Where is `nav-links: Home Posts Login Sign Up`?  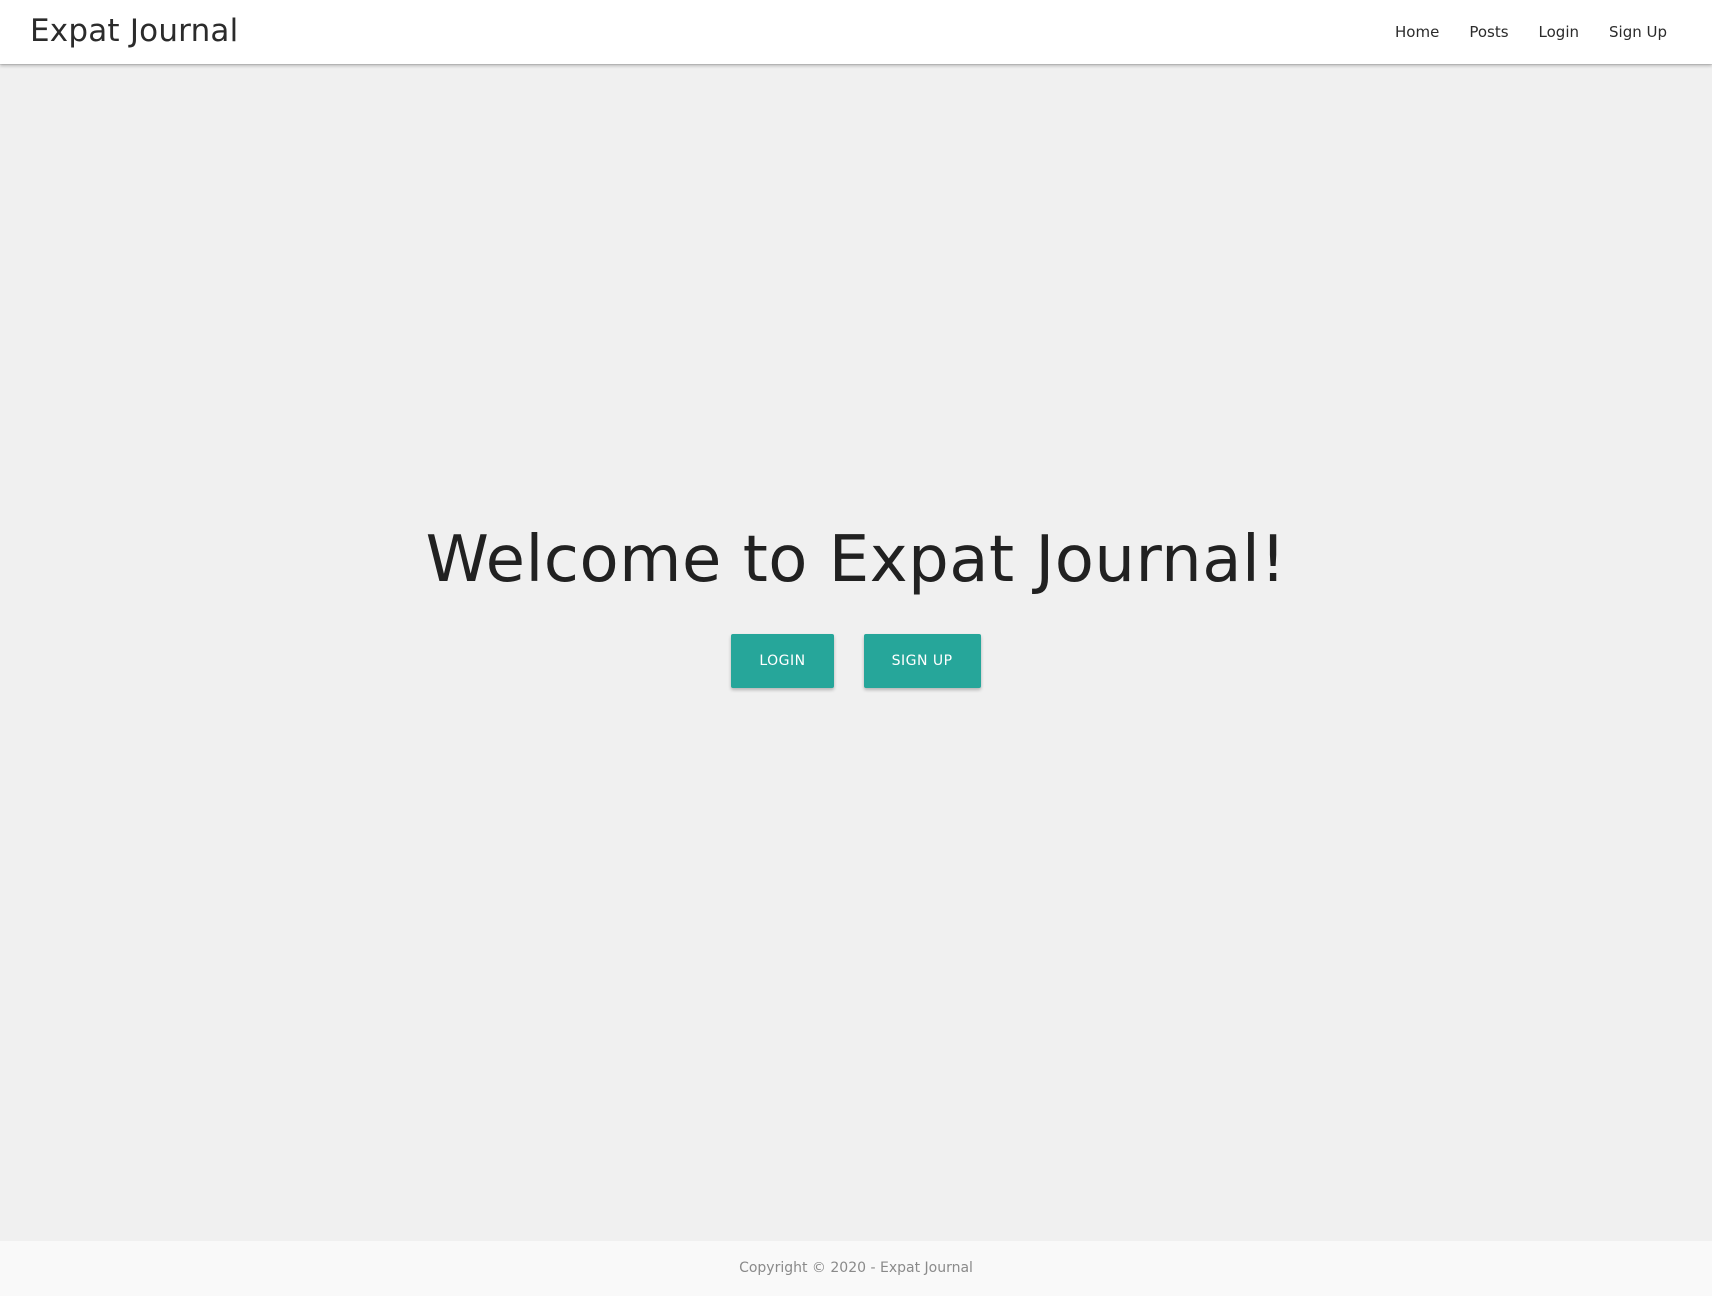
nav-links: Home Posts Login Sign Up is located at coordinates (1546, 32).